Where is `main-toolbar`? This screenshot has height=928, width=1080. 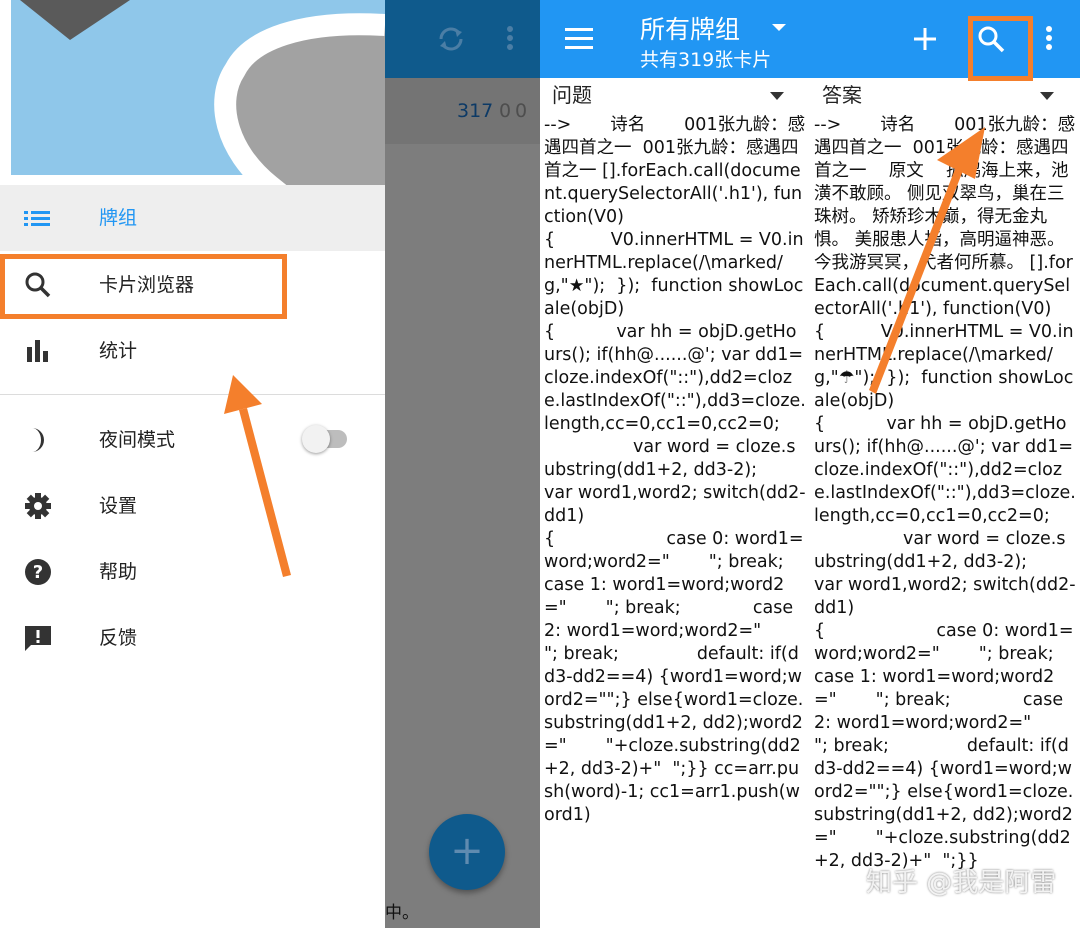
main-toolbar is located at coordinates (462, 39).